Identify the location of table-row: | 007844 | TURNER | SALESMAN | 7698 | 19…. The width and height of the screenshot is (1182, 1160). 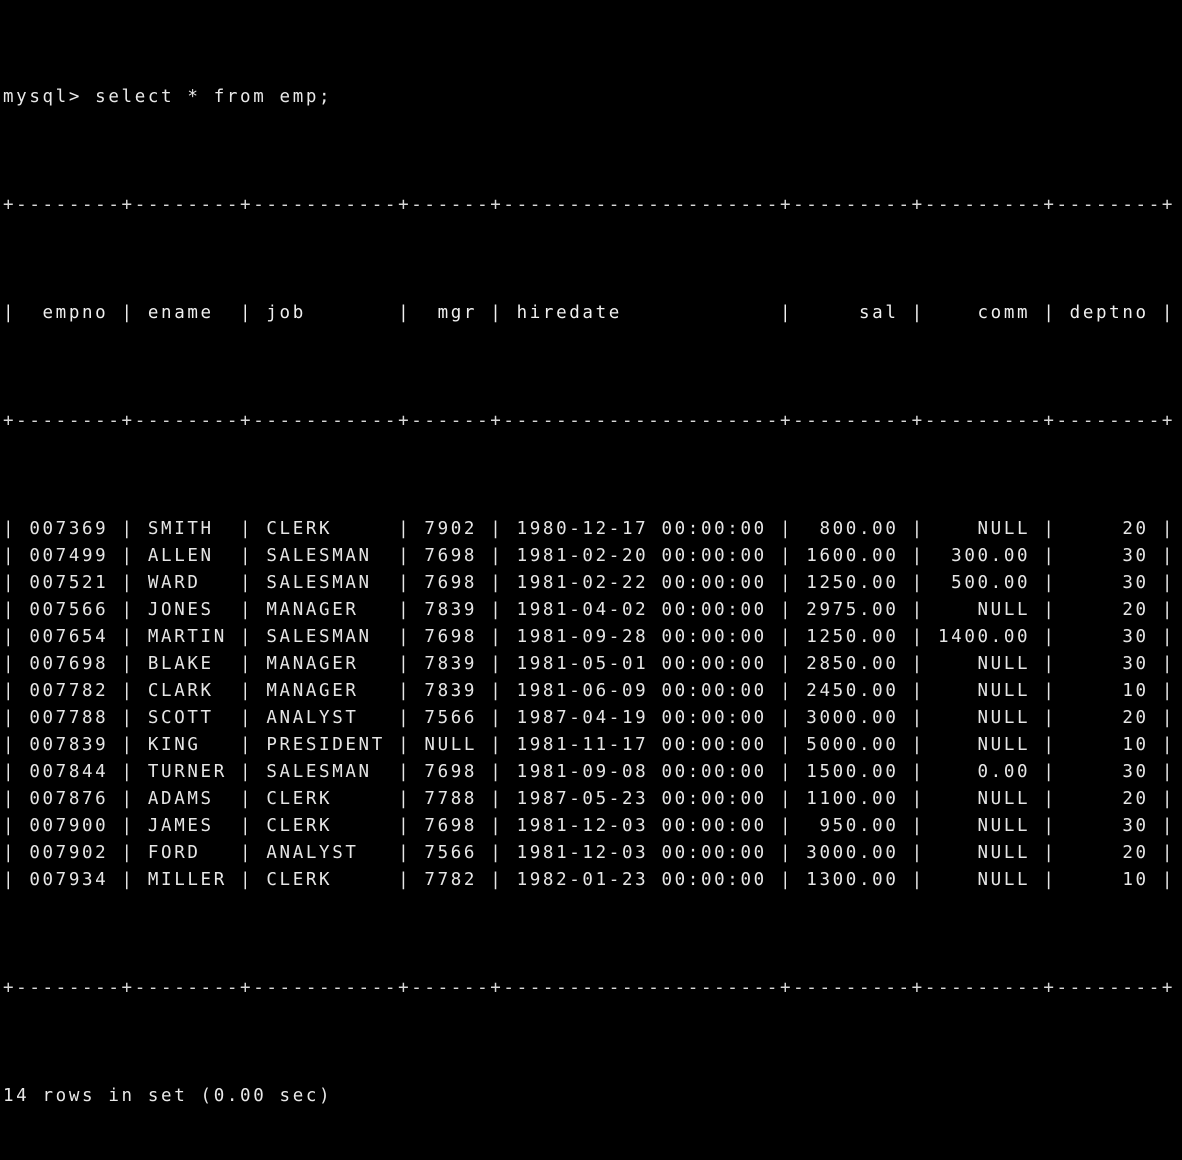
(589, 772).